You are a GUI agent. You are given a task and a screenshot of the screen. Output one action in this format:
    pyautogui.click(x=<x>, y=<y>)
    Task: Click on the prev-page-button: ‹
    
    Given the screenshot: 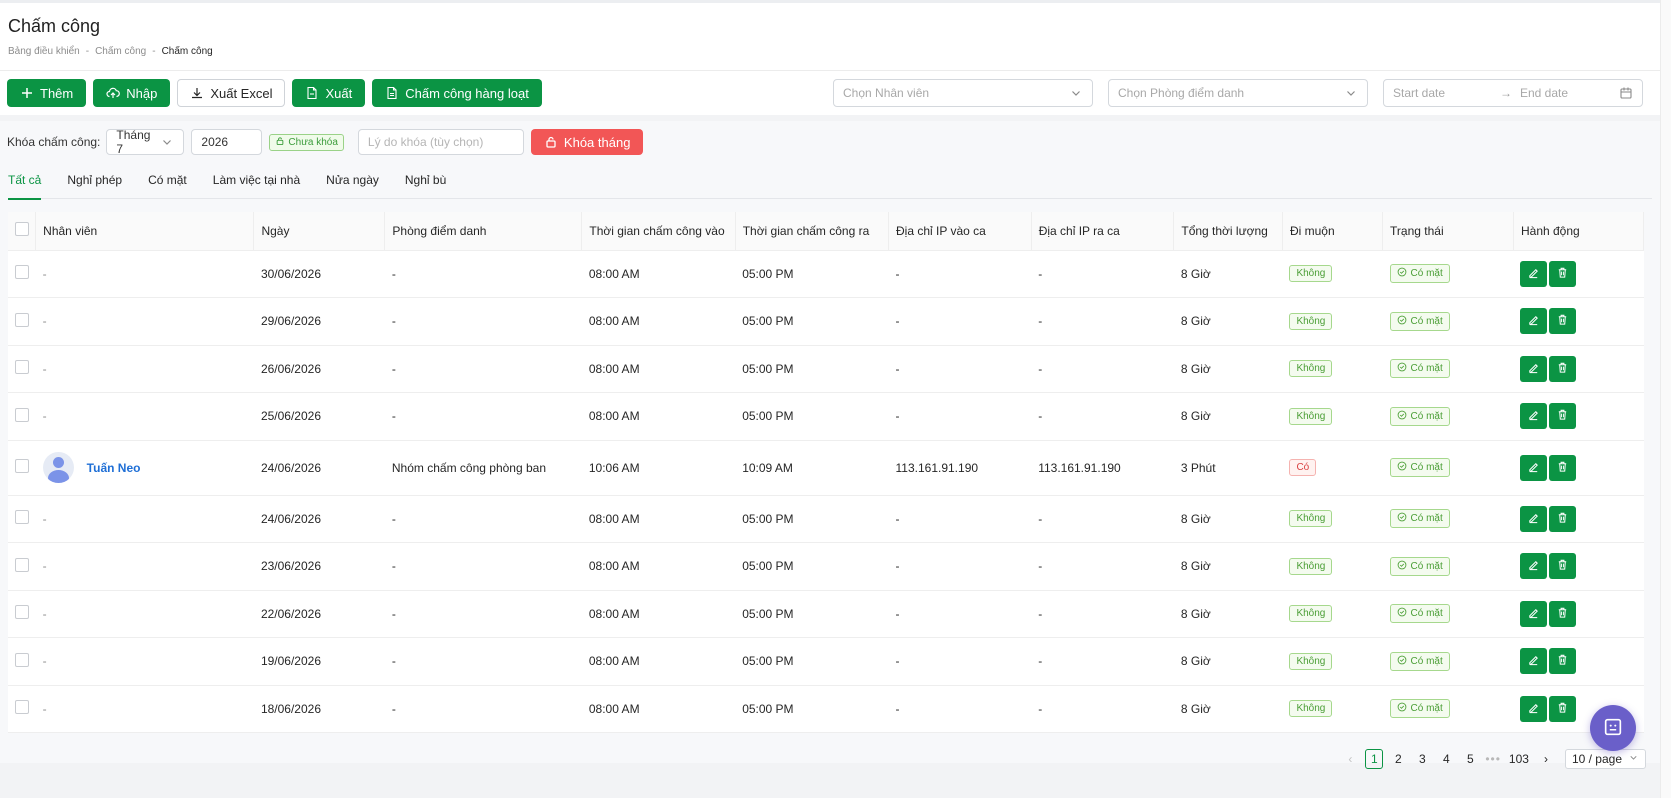 What is the action you would take?
    pyautogui.click(x=1350, y=759)
    